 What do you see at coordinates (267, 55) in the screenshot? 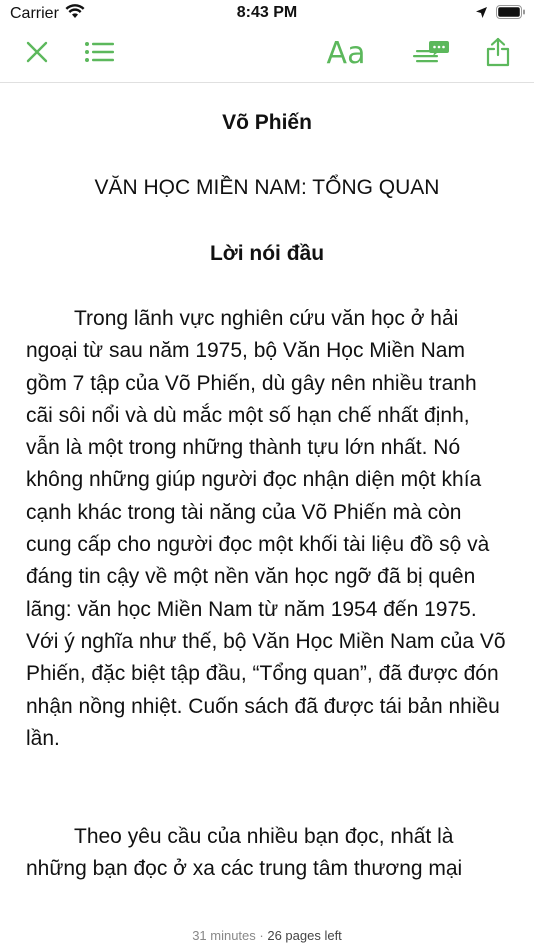
I see `reader-toolbar: Aa` at bounding box center [267, 55].